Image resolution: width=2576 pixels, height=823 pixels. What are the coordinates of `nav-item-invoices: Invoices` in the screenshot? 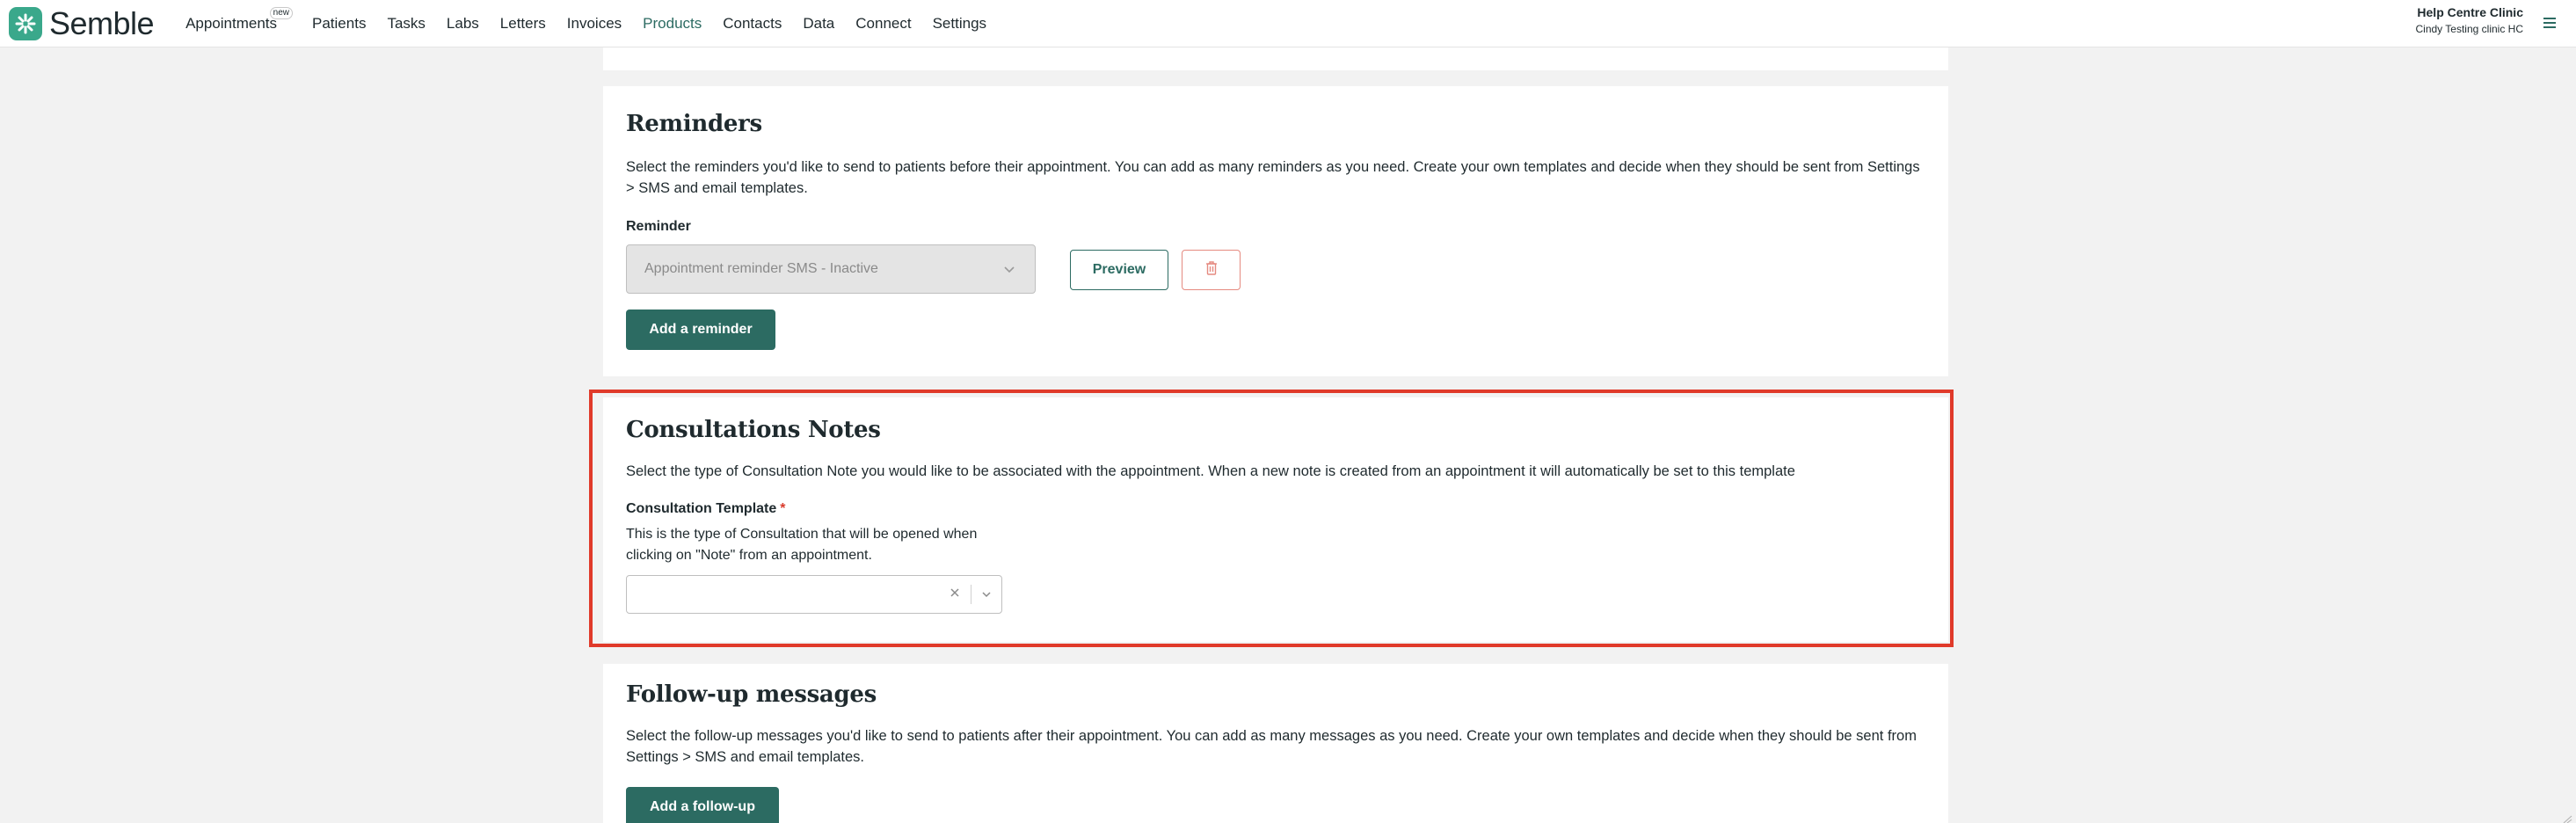 It's located at (594, 23).